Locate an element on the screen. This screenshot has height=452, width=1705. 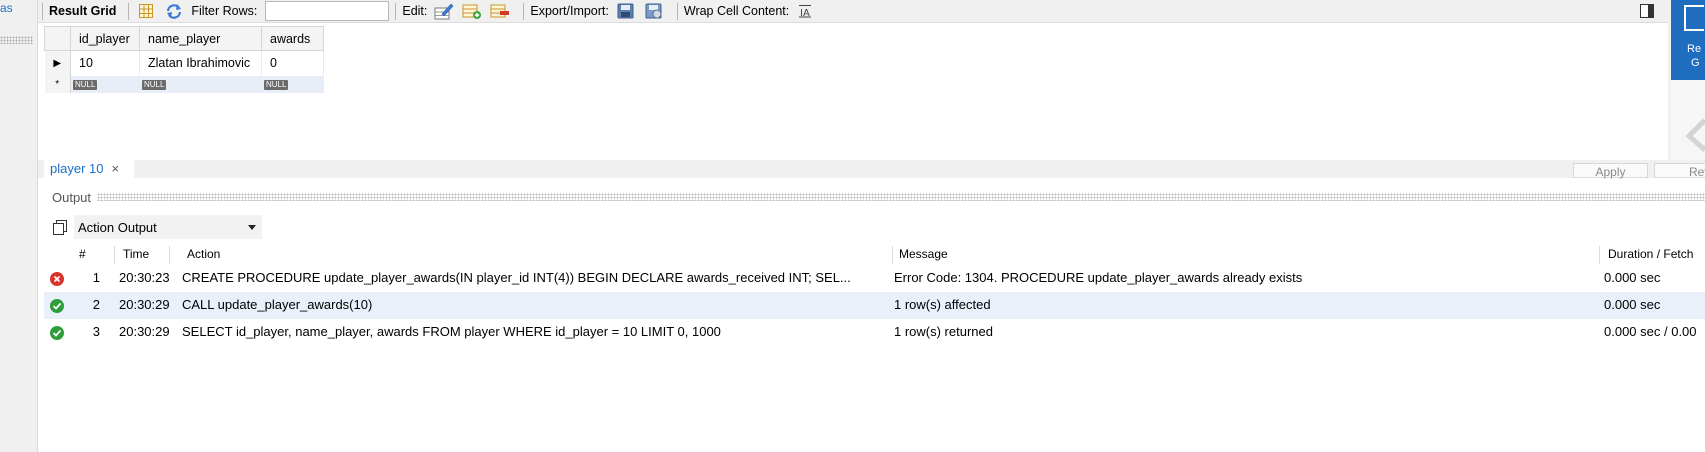
export-import-label: Export/Import: is located at coordinates (569, 11).